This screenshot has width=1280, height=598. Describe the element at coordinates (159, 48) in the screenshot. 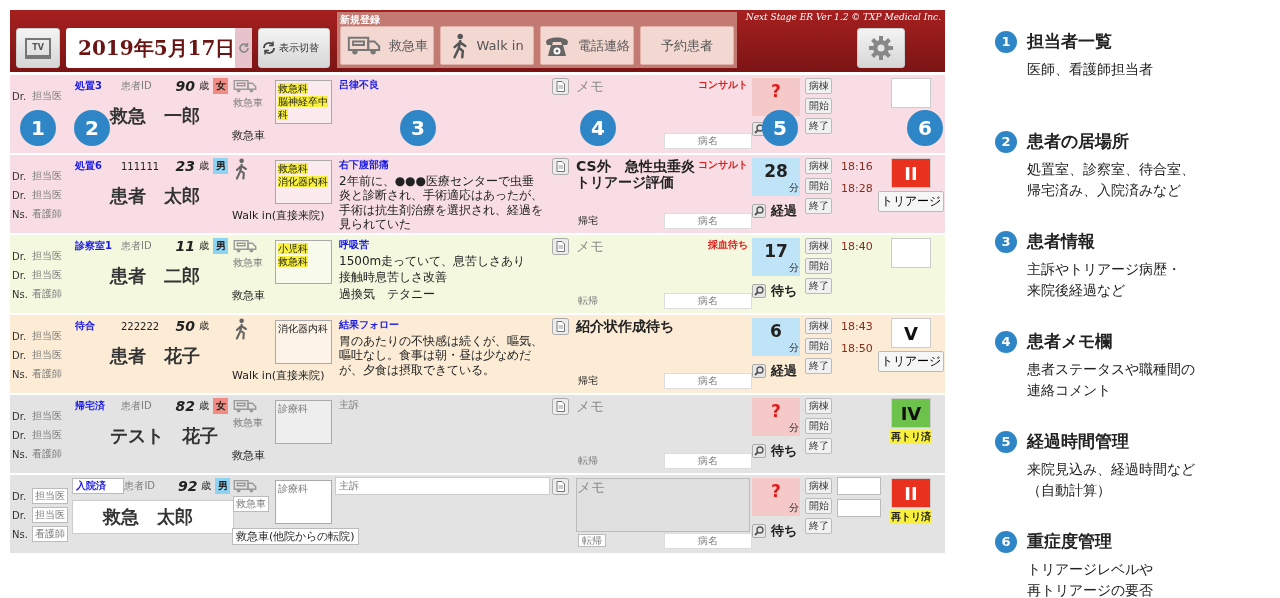

I see `date-field: 2019年5月17日` at that location.